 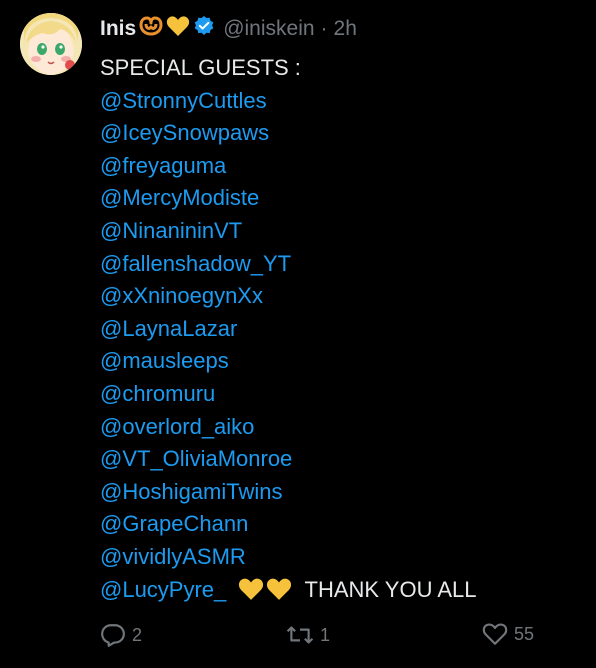 I want to click on mention-link: @StronnyCuttles, so click(x=183, y=100).